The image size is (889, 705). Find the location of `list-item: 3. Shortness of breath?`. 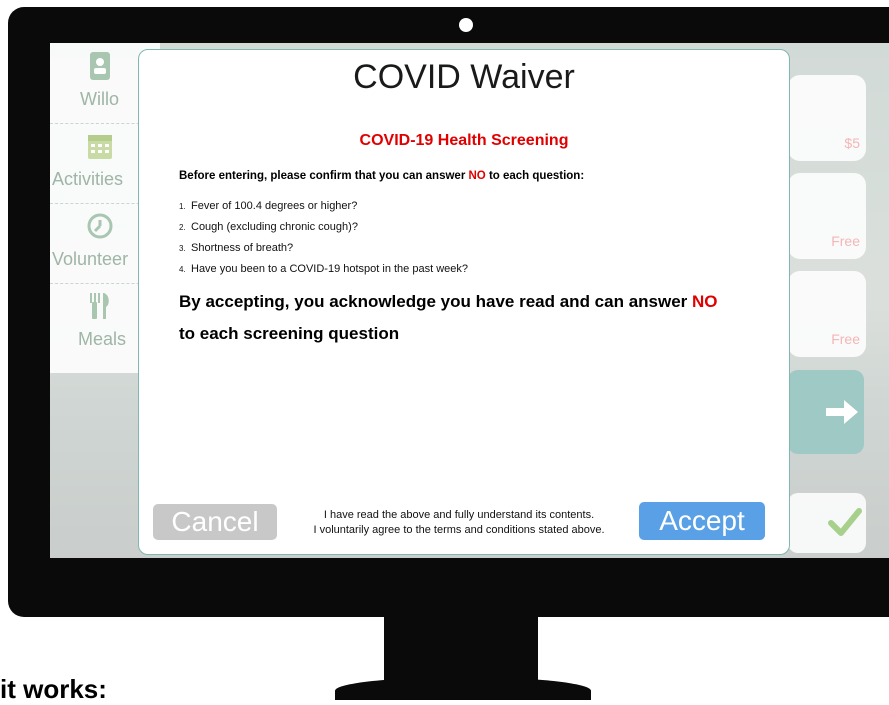

list-item: 3. Shortness of breath? is located at coordinates (323, 248).